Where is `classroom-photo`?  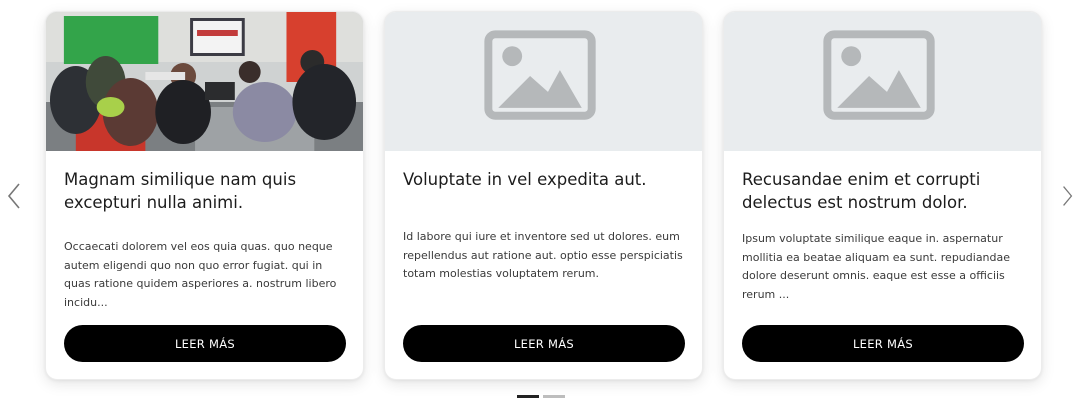 classroom-photo is located at coordinates (204, 81).